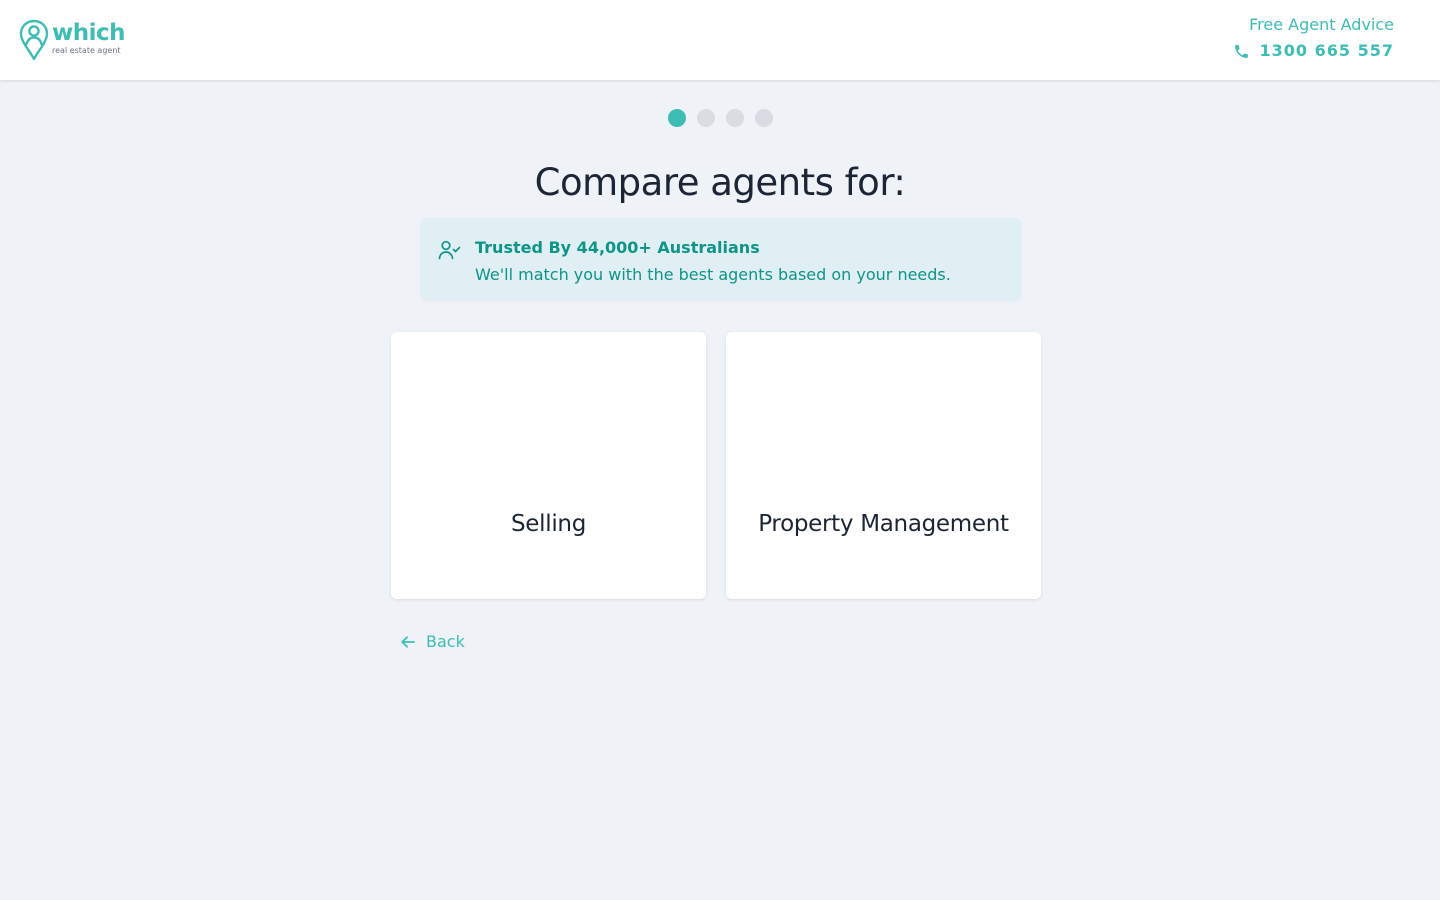 This screenshot has height=900, width=1440. I want to click on phone-number: 1300 665 557, so click(1326, 50).